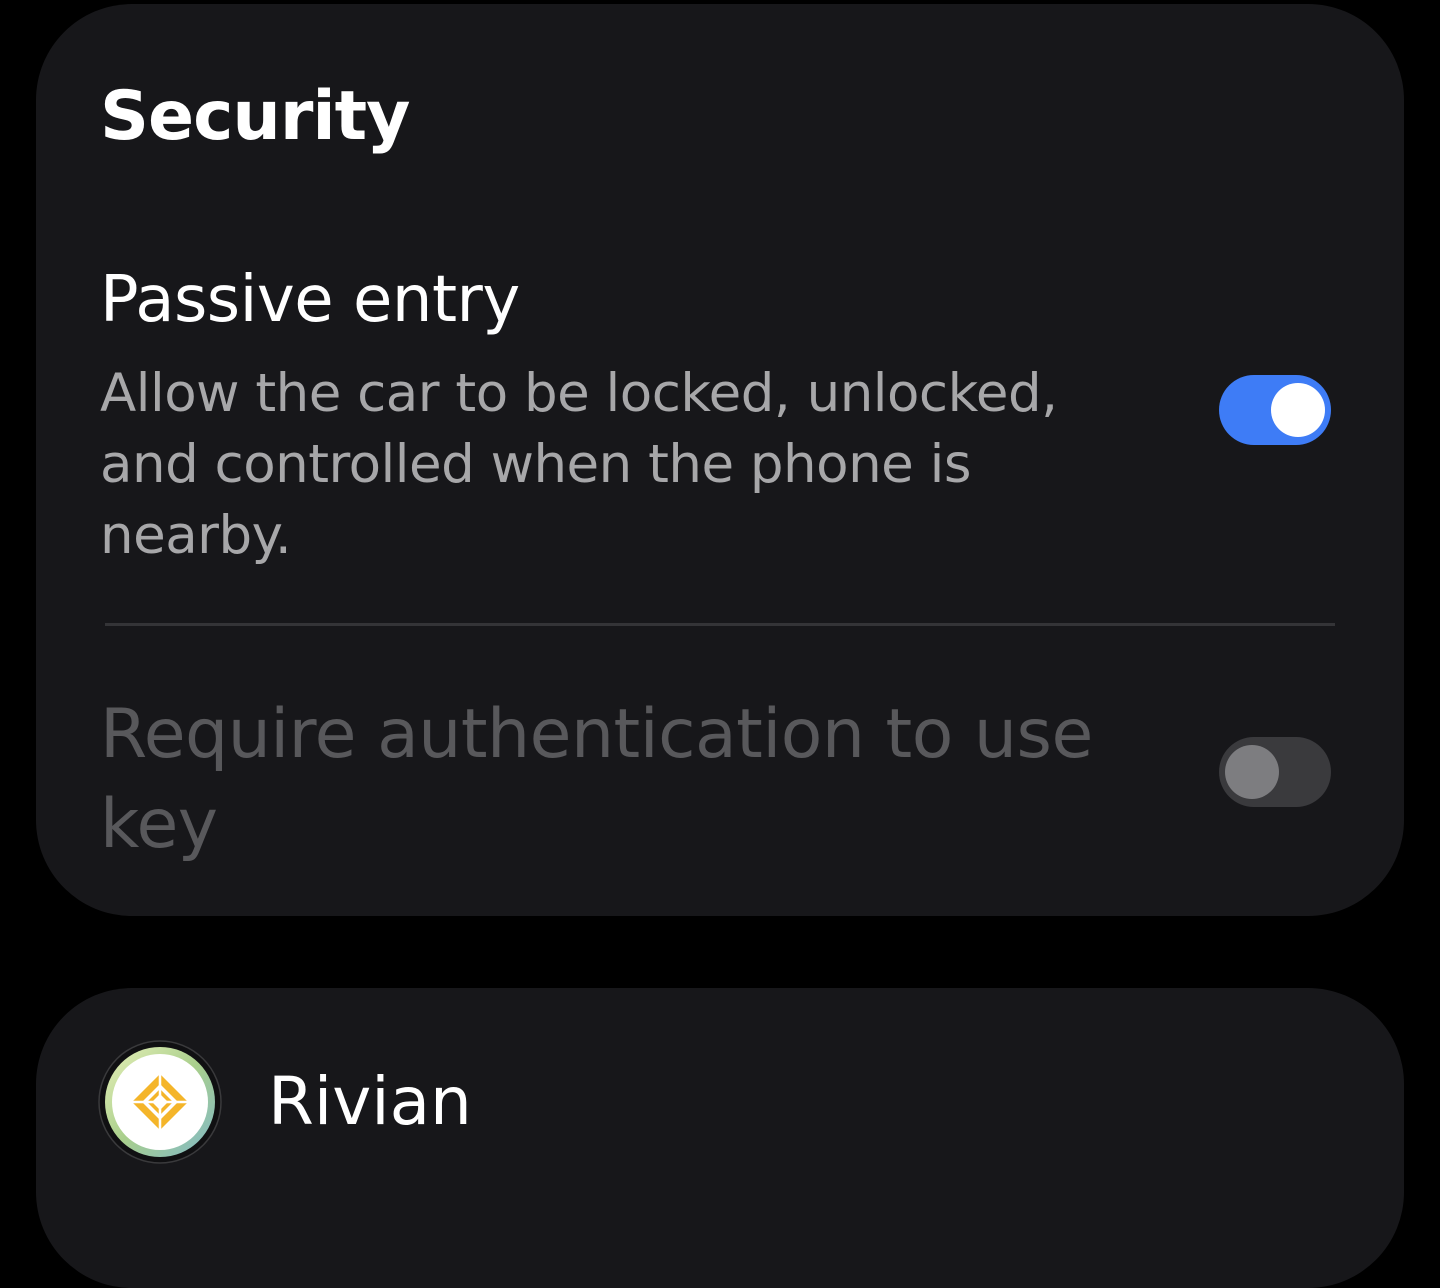  Describe the element at coordinates (370, 1101) in the screenshot. I see `app-name: Rivian` at that location.